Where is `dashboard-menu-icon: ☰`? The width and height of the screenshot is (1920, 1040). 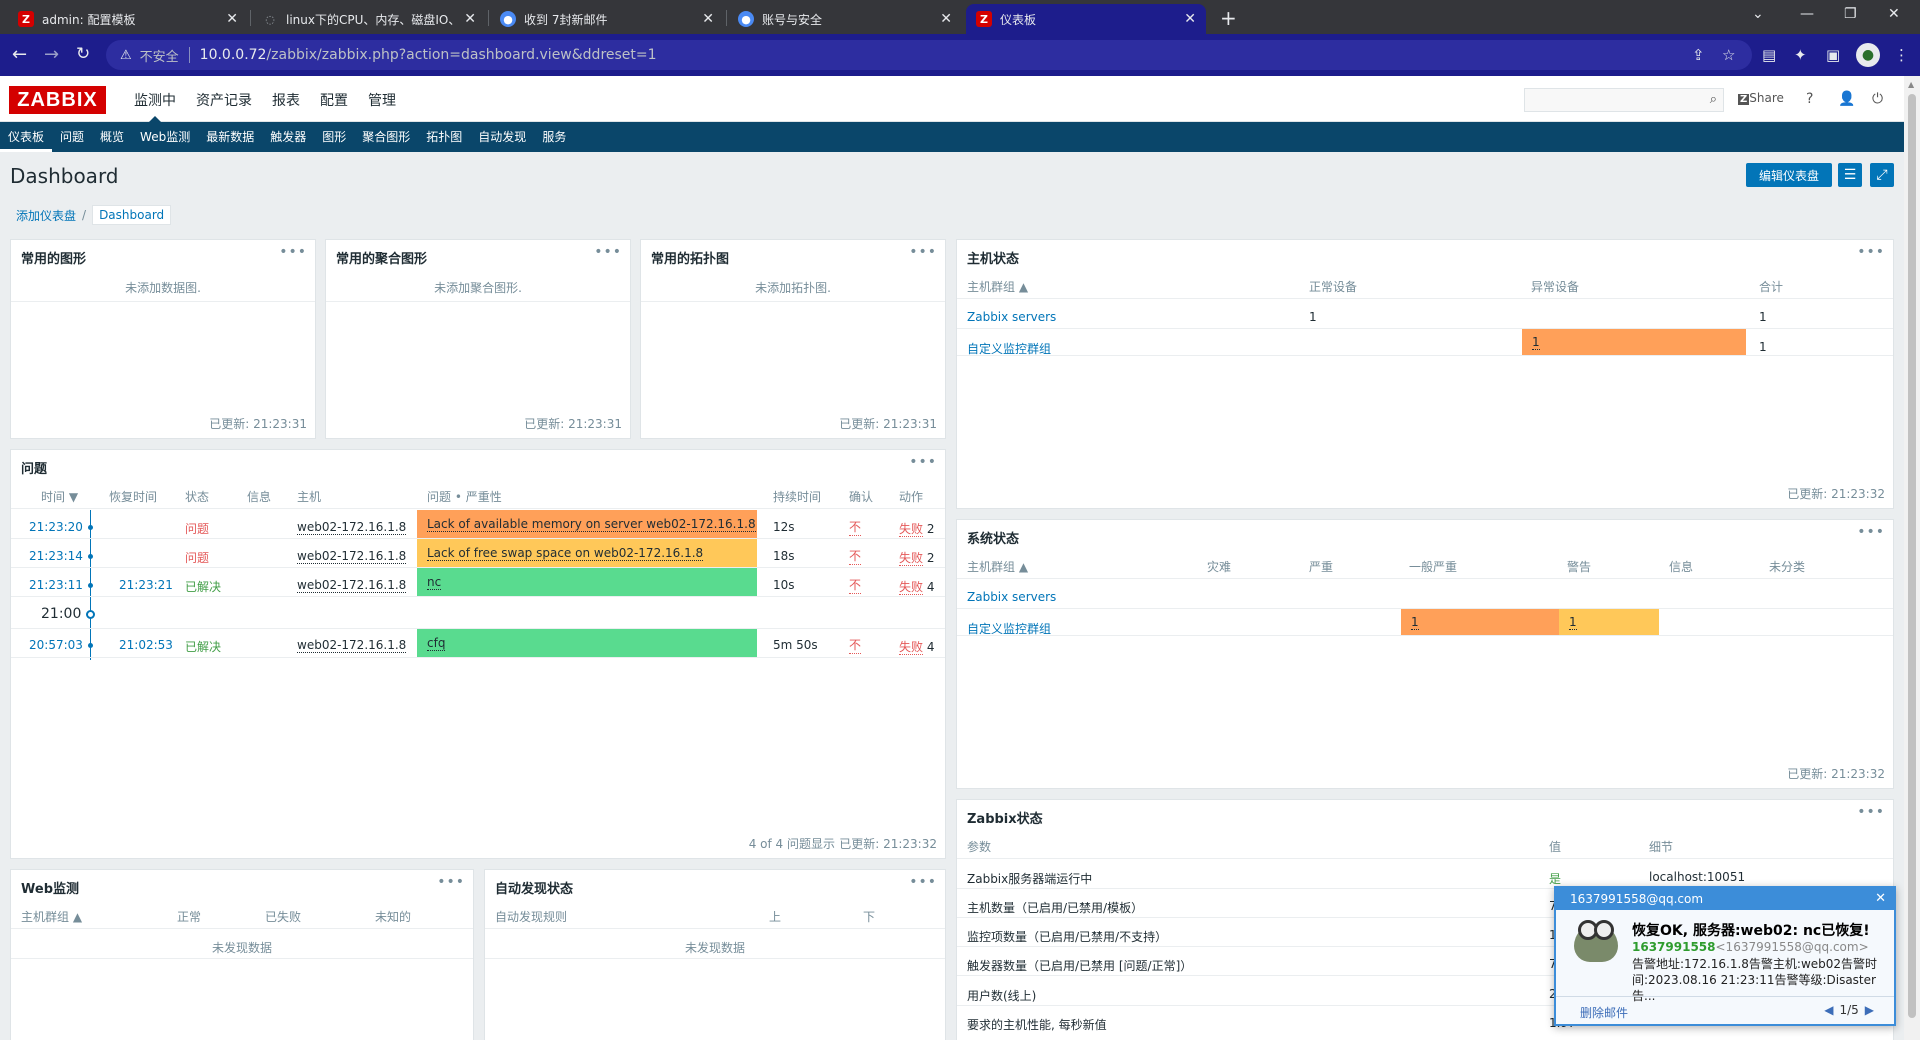
dashboard-menu-icon: ☰ is located at coordinates (1850, 175).